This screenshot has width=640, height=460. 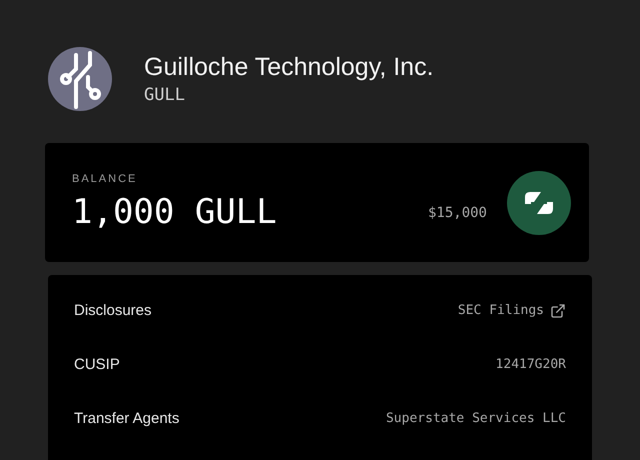 What do you see at coordinates (165, 95) in the screenshot?
I see `ticker-symbol: GULL` at bounding box center [165, 95].